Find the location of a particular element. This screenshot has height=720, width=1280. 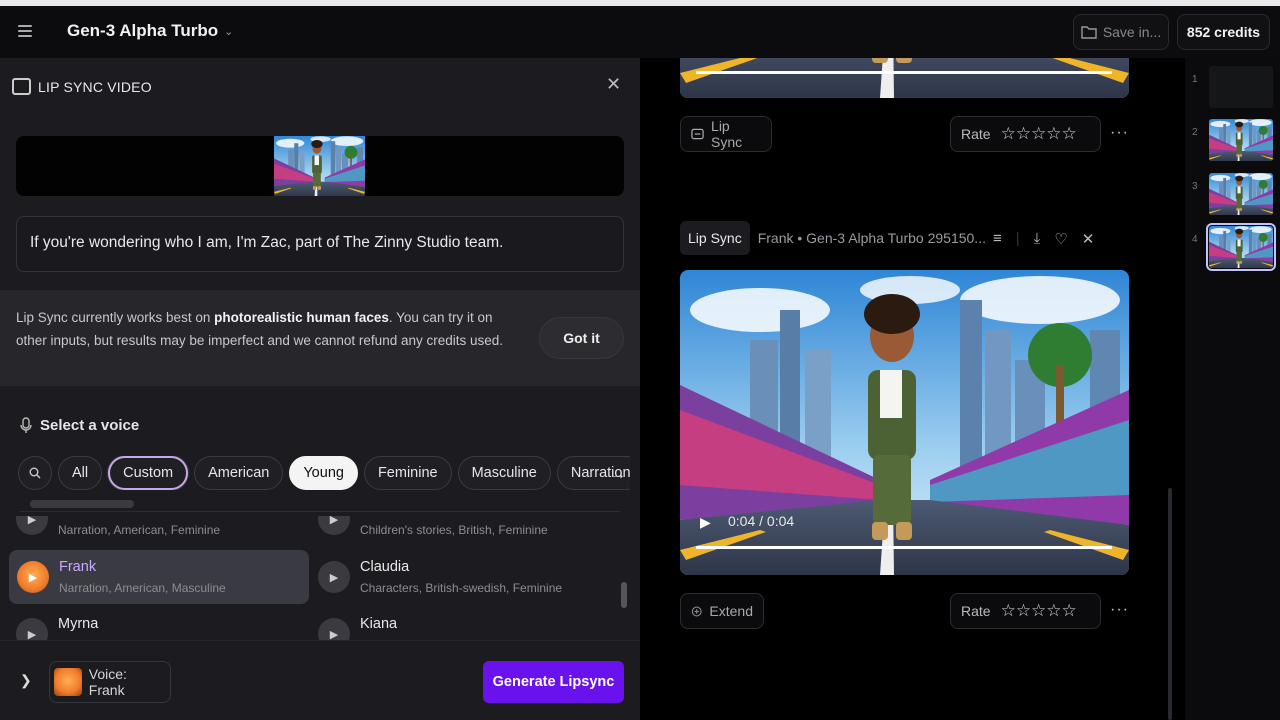

filter-scrollbar is located at coordinates (82, 504).